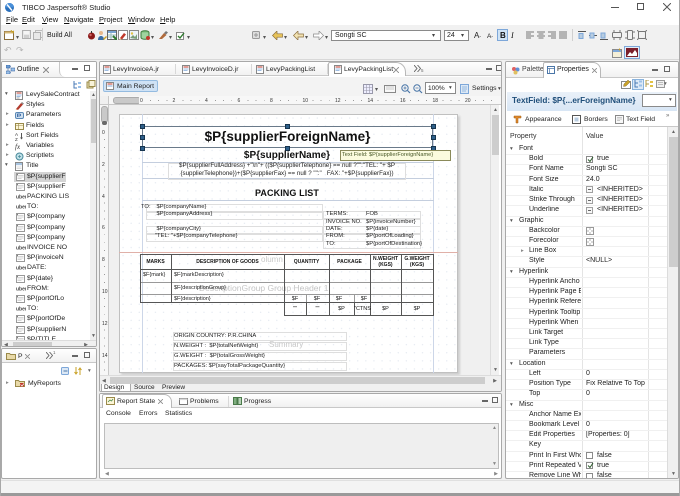 The image size is (680, 496). What do you see at coordinates (18, 147) in the screenshot?
I see `svg-text: fx` at bounding box center [18, 147].